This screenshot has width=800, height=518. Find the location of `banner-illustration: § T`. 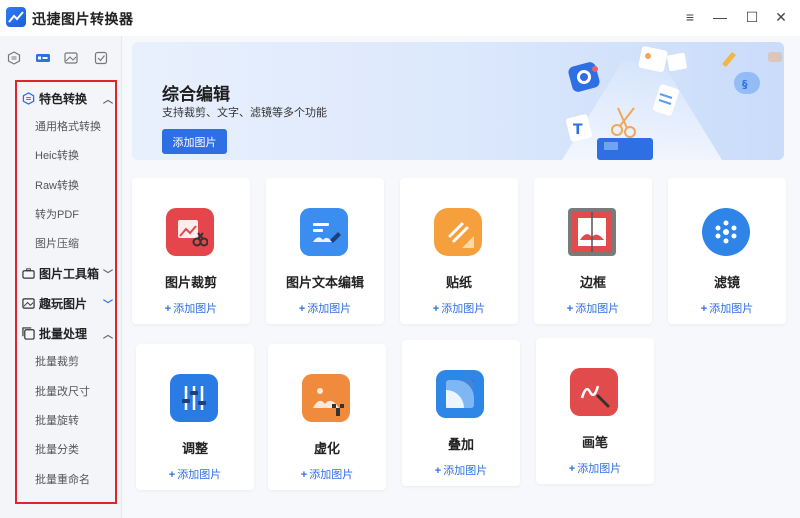

banner-illustration: § T is located at coordinates (672, 103).